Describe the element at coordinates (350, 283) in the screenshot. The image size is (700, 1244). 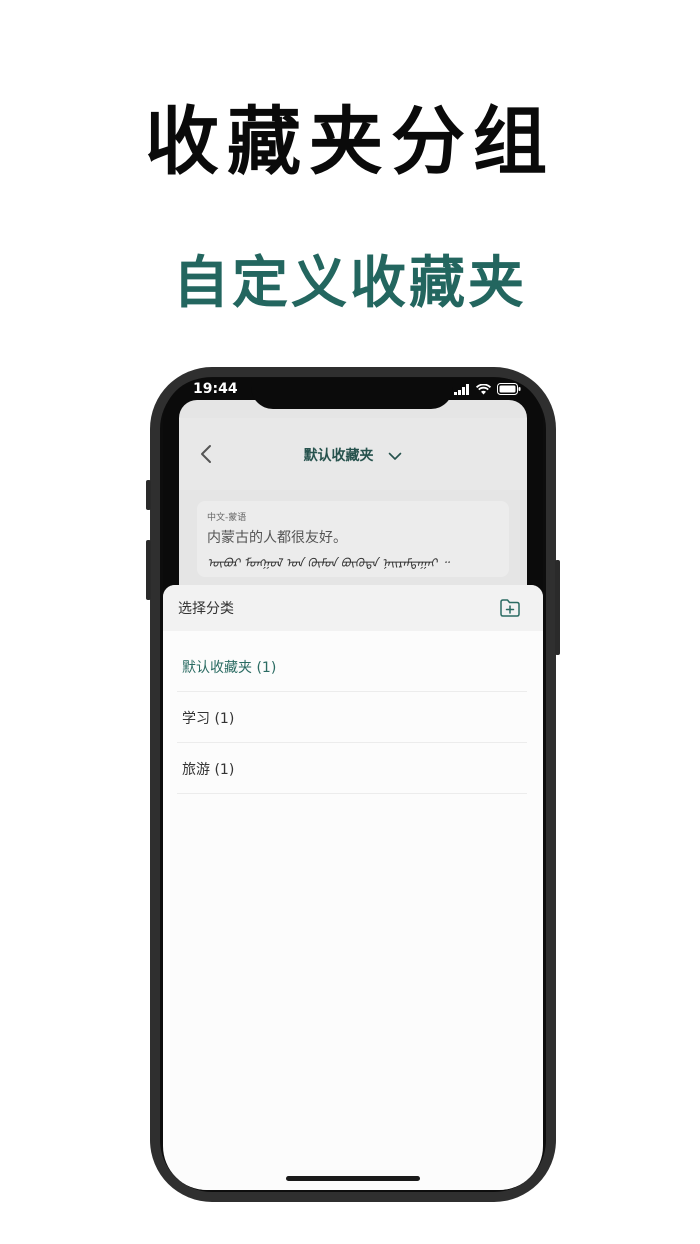
I see `subheadline: 自定义收藏夹` at that location.